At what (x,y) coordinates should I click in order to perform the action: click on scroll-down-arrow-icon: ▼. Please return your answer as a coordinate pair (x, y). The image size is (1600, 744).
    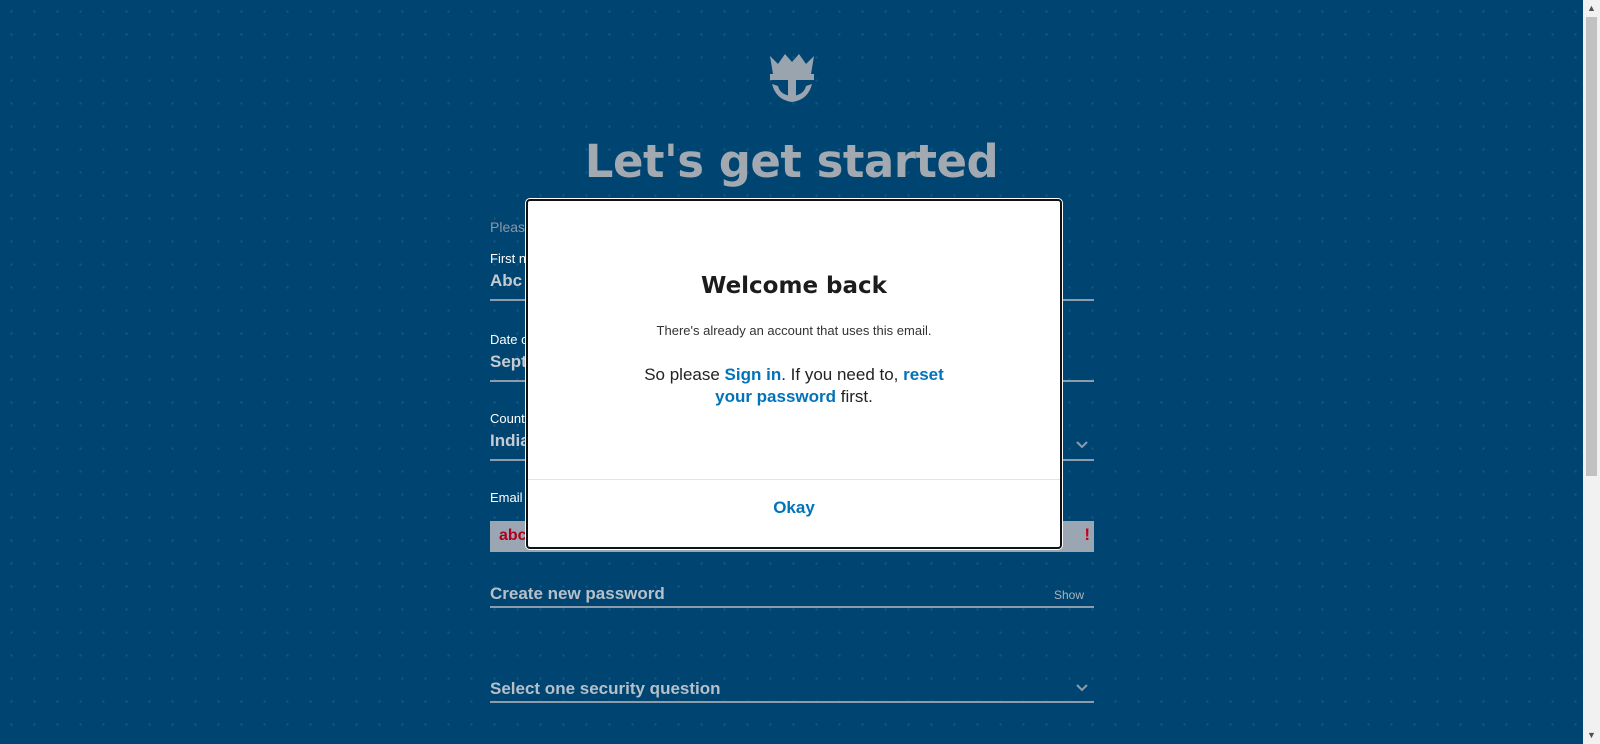
    Looking at the image, I should click on (1591, 735).